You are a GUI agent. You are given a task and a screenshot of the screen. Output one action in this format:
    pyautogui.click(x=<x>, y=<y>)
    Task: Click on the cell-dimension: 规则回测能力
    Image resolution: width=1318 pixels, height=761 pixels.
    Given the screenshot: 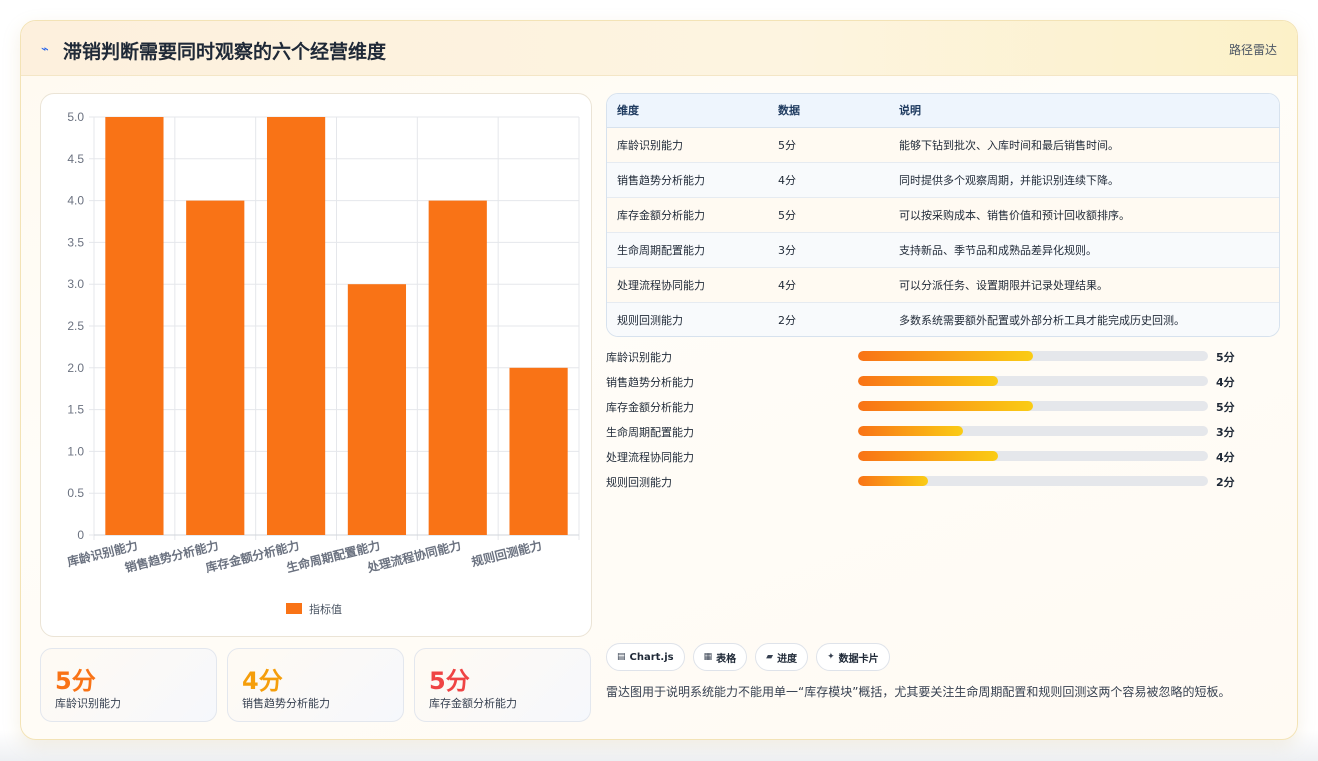 What is the action you would take?
    pyautogui.click(x=650, y=320)
    